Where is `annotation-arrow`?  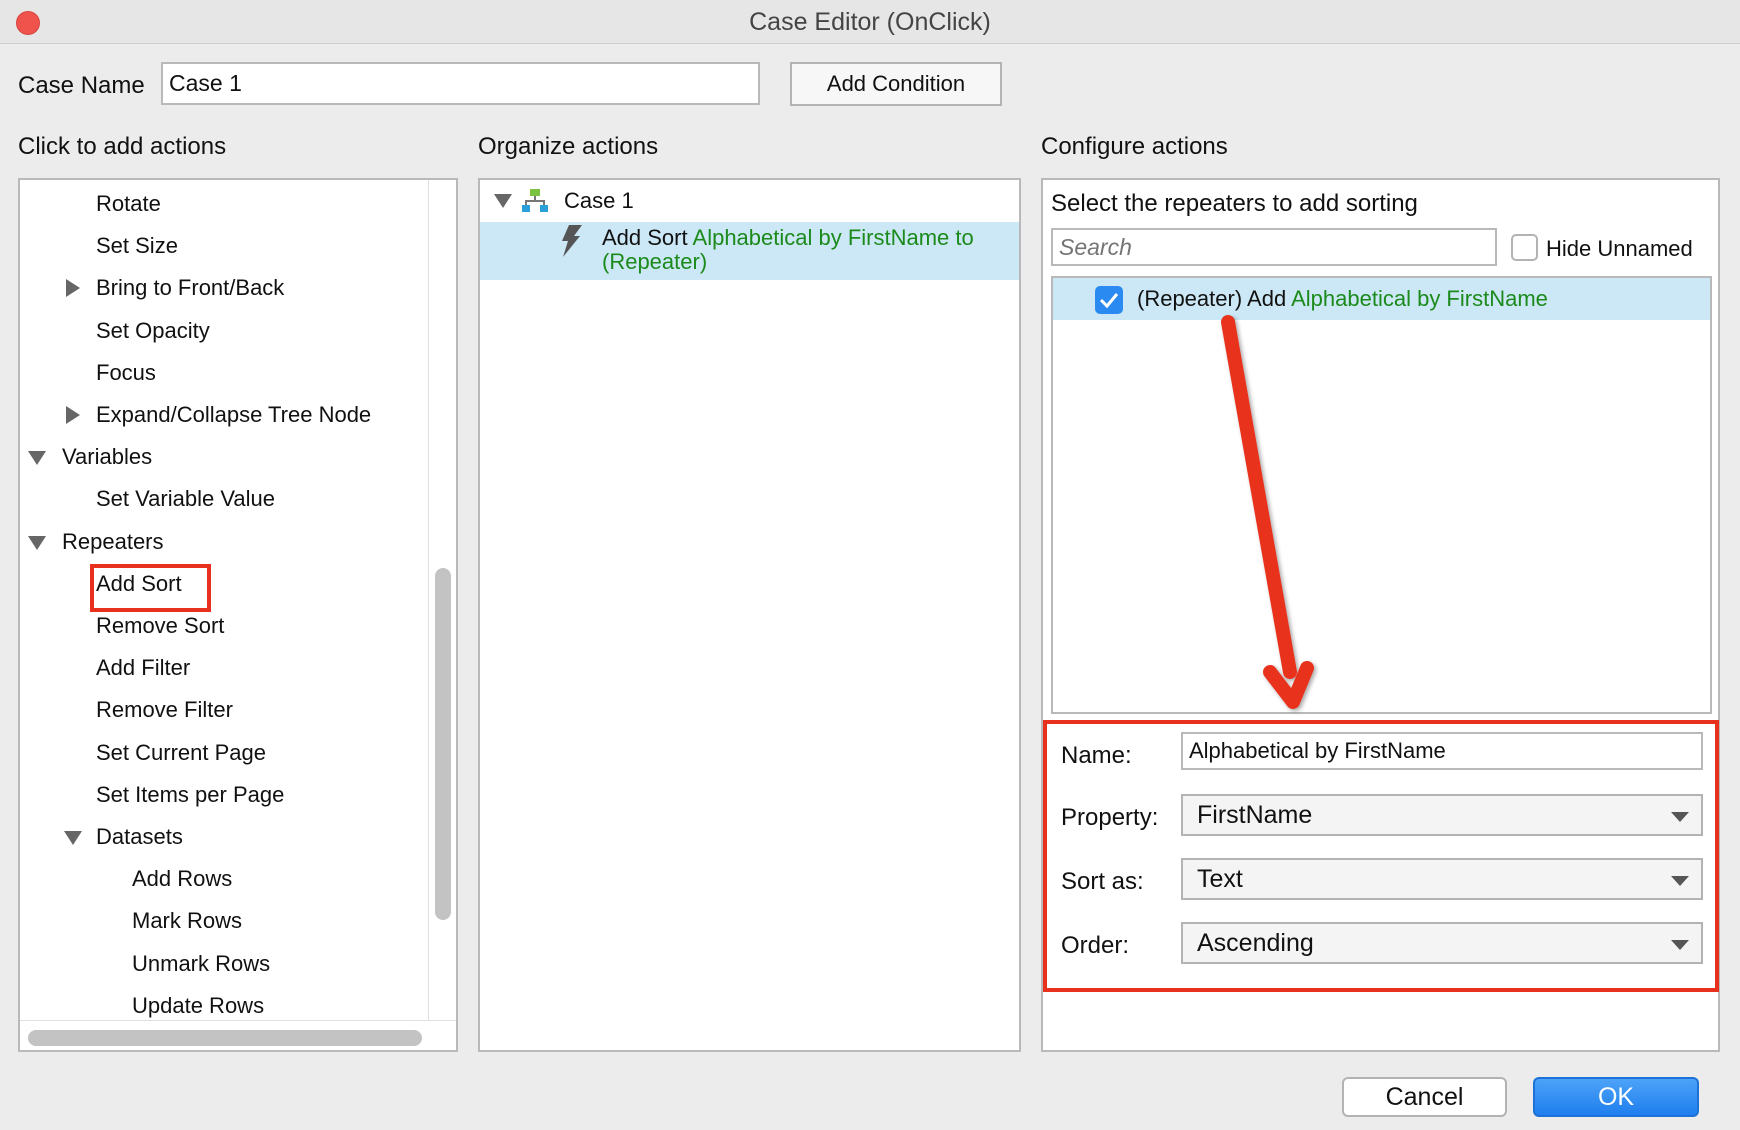
annotation-arrow is located at coordinates (1267, 512).